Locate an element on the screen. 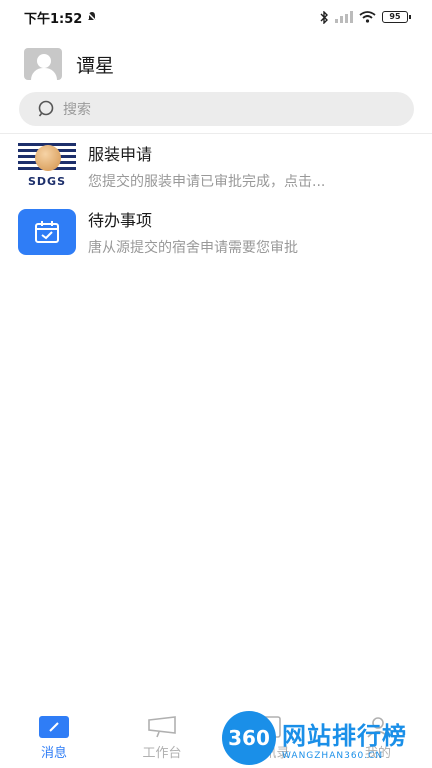 The image size is (432, 768). tab-workbench: 工作台 is located at coordinates (162, 738).